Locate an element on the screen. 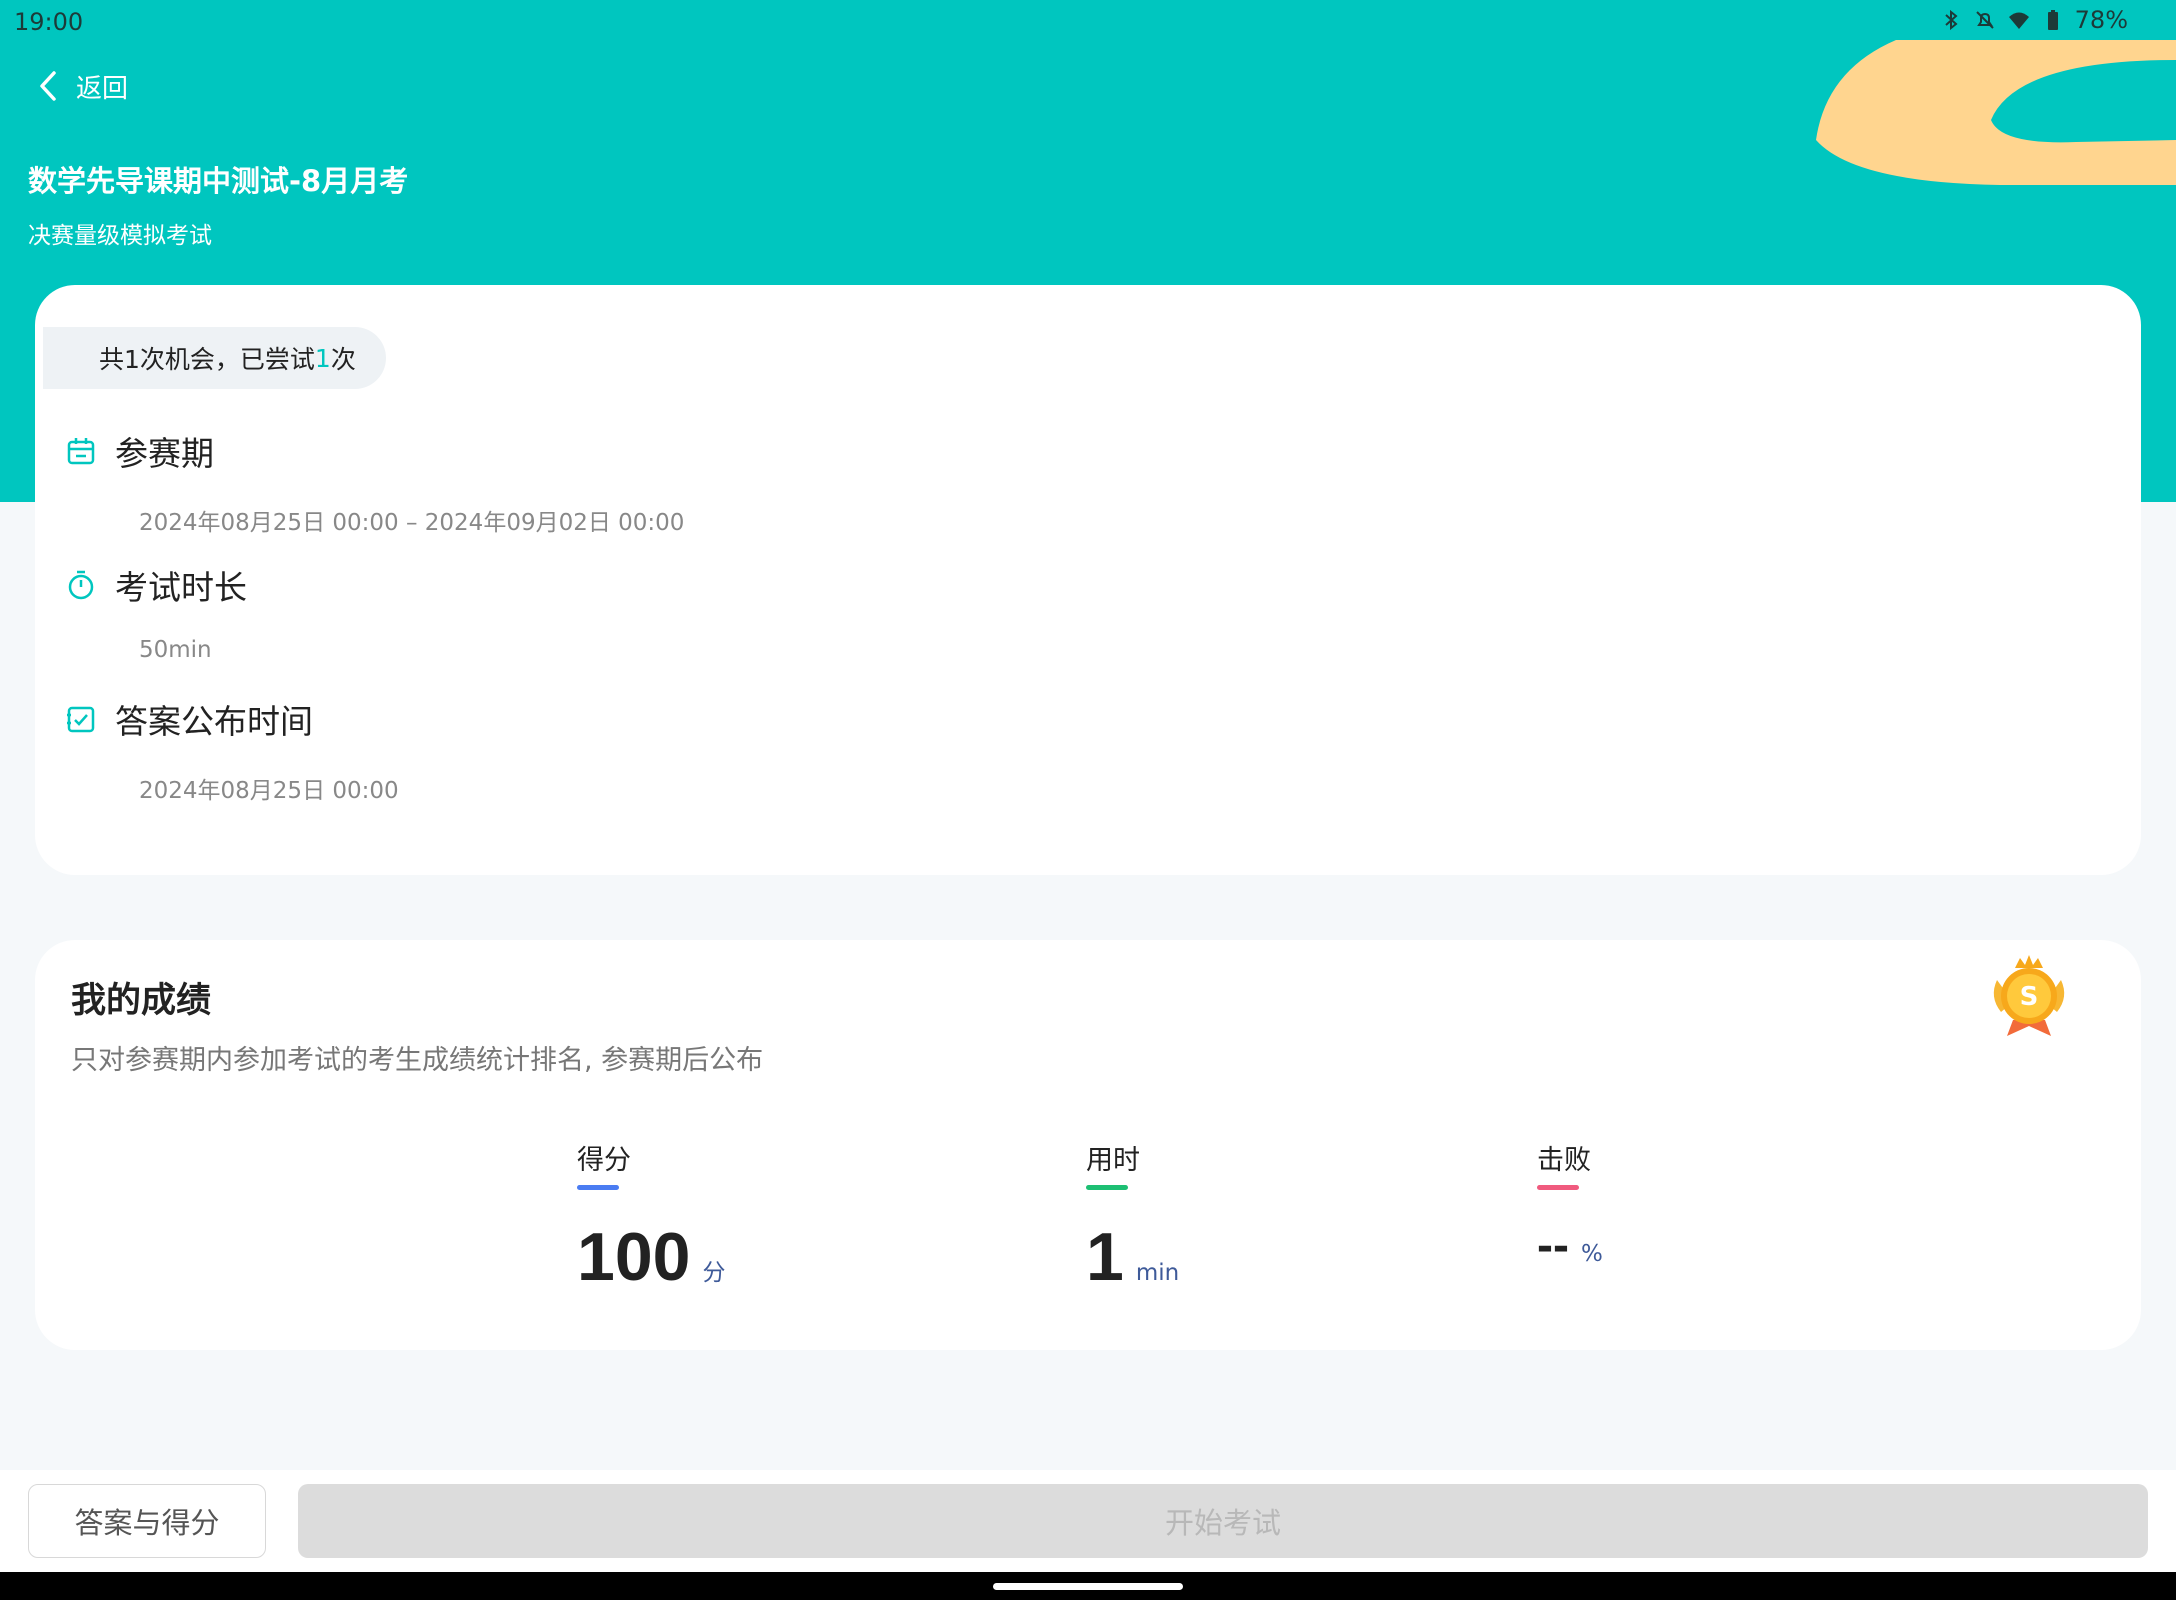 This screenshot has height=1600, width=2176. stat-beat: 击败 -- % is located at coordinates (1570, 1205).